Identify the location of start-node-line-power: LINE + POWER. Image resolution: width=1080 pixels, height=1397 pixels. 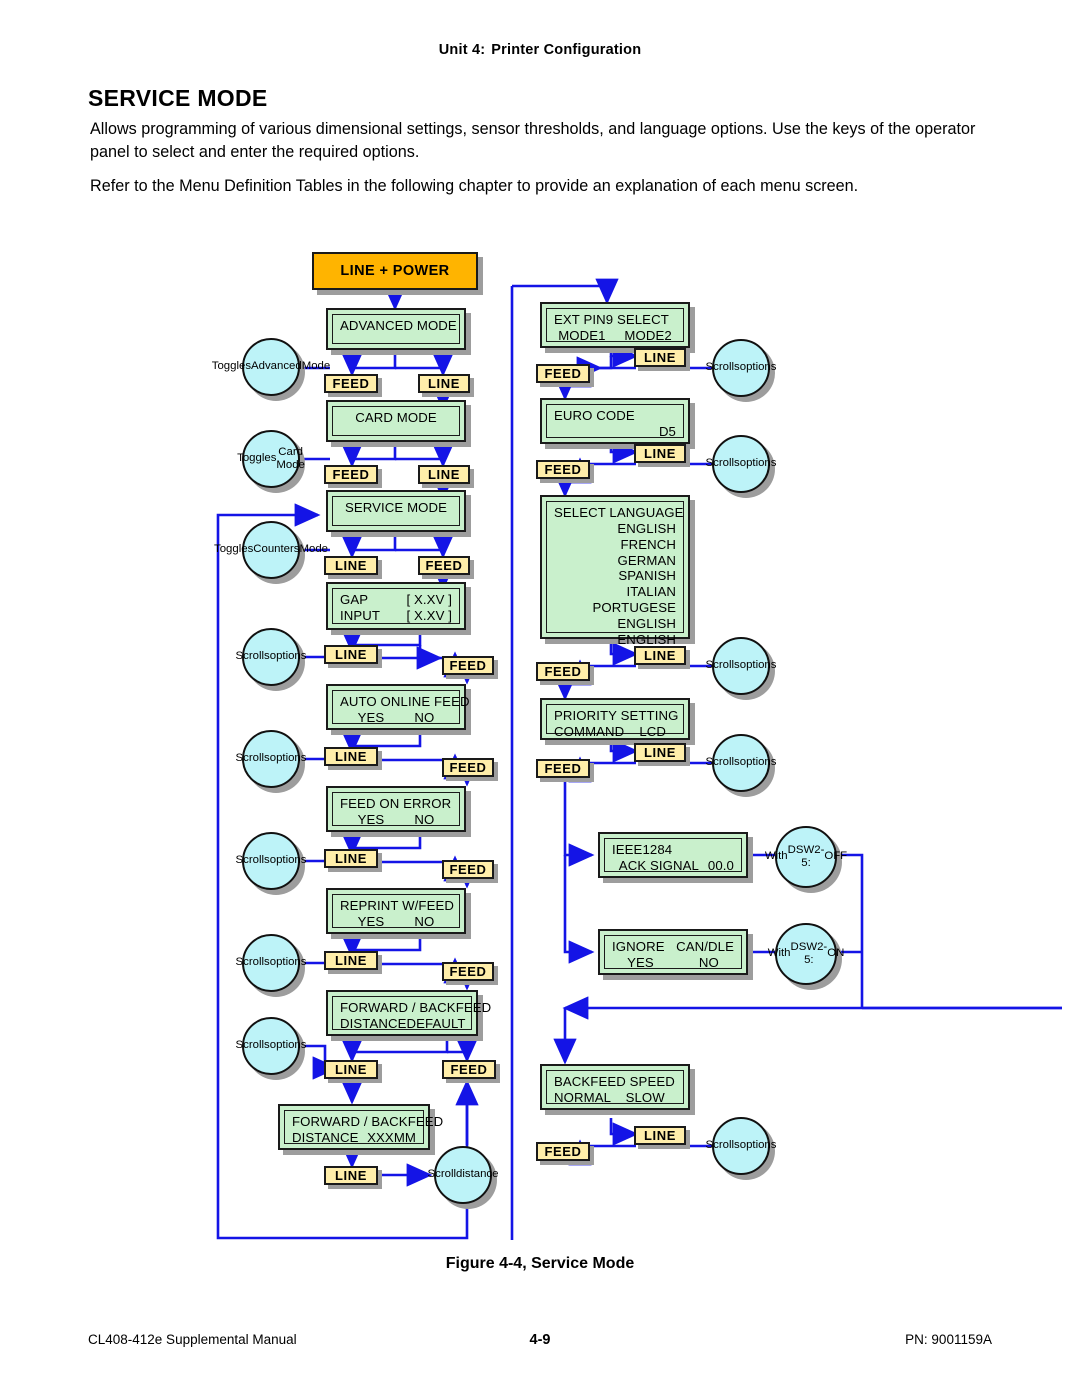
(395, 271).